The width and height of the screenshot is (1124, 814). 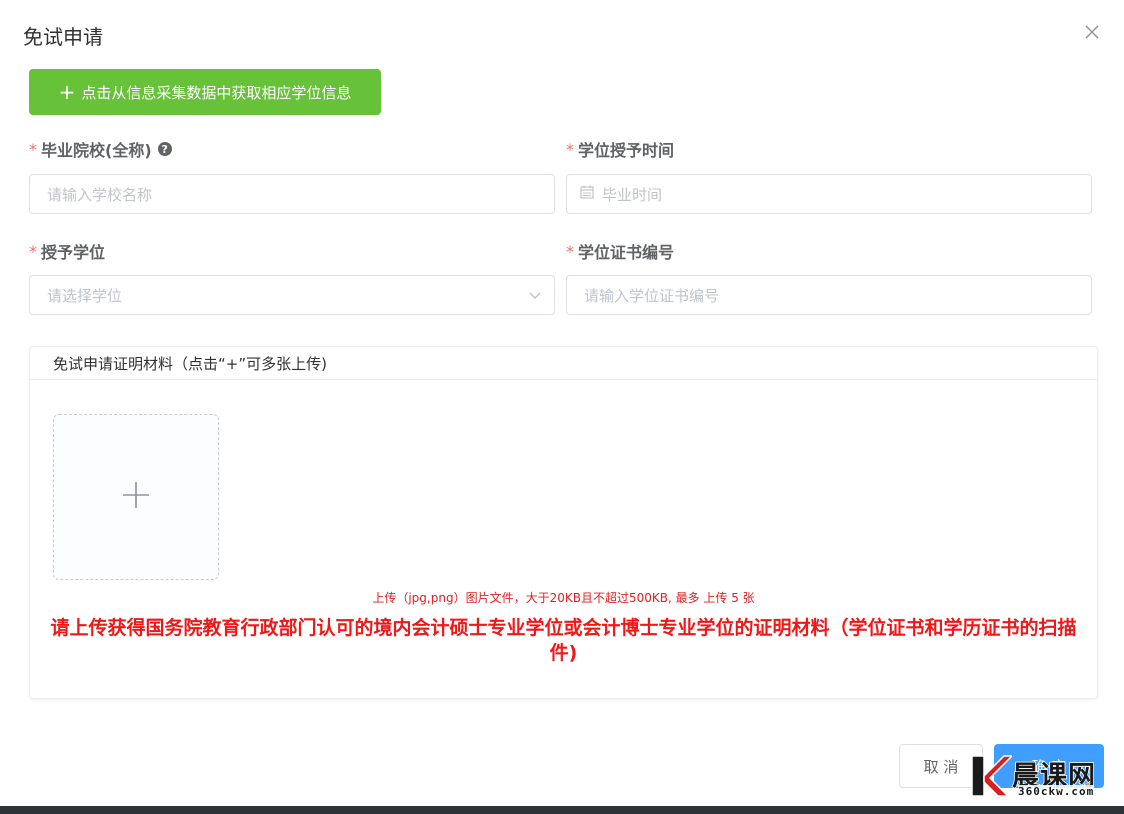 I want to click on award-time-placeholder: 毕业时间, so click(x=632, y=194).